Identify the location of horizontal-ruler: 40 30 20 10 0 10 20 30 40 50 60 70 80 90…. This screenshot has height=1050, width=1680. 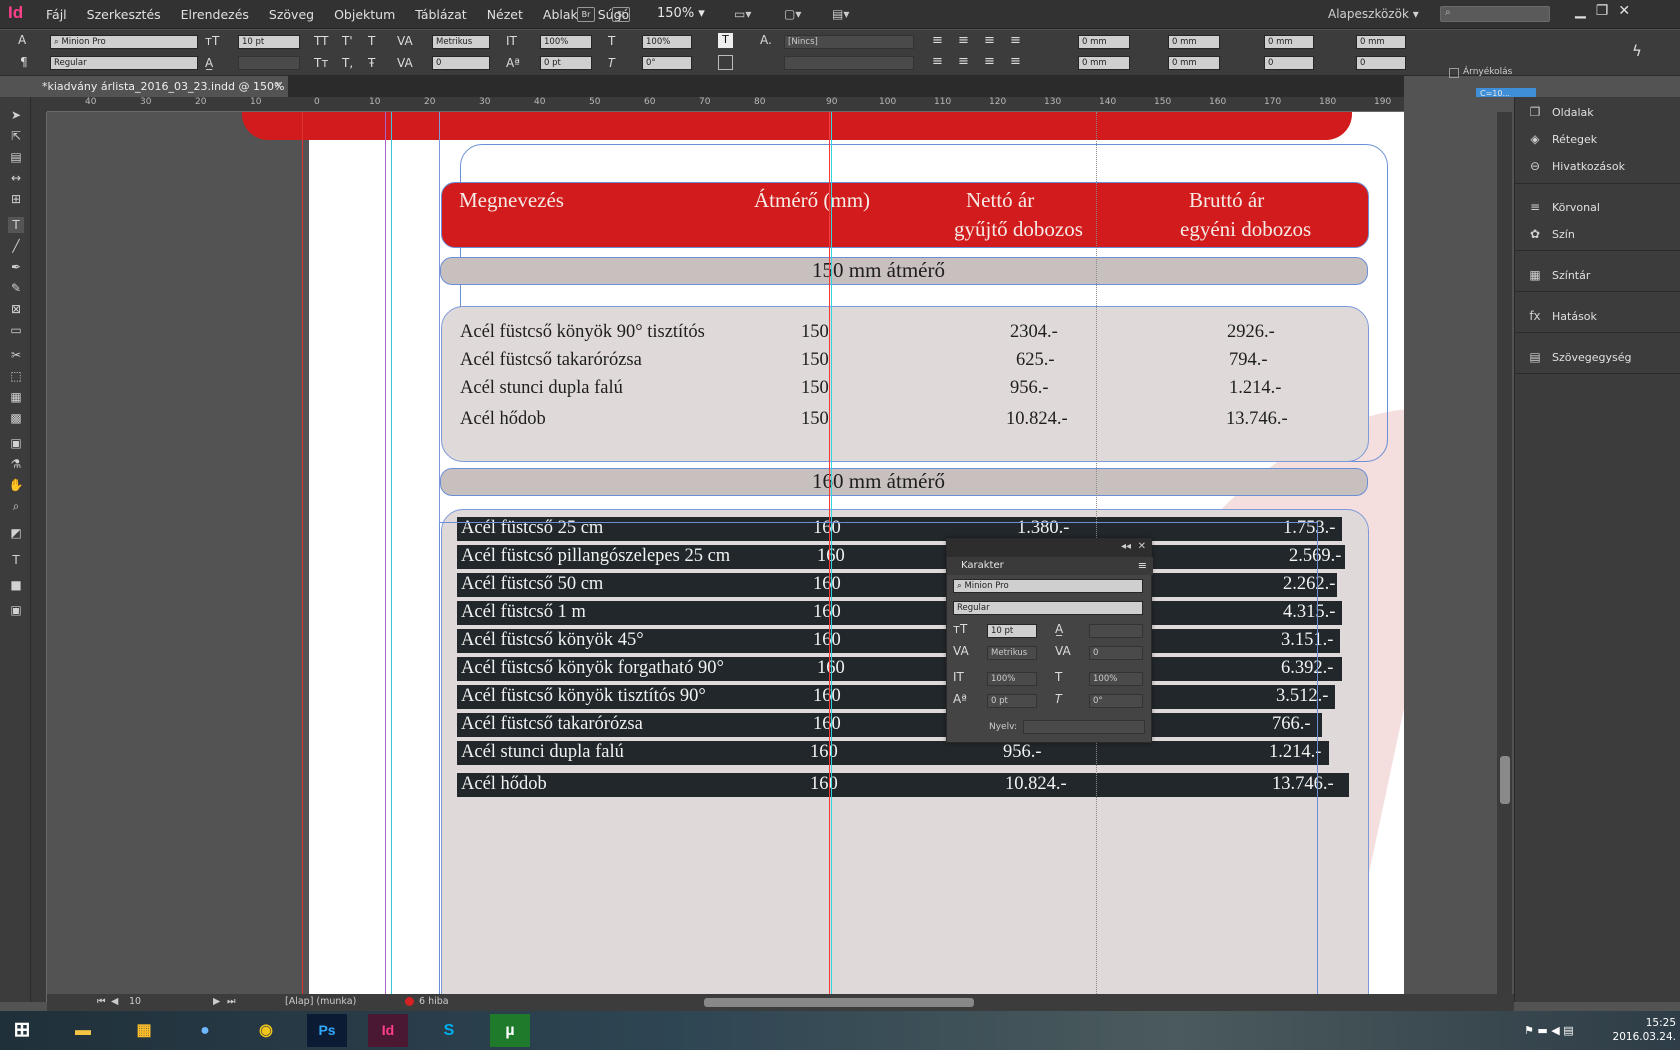
(725, 104).